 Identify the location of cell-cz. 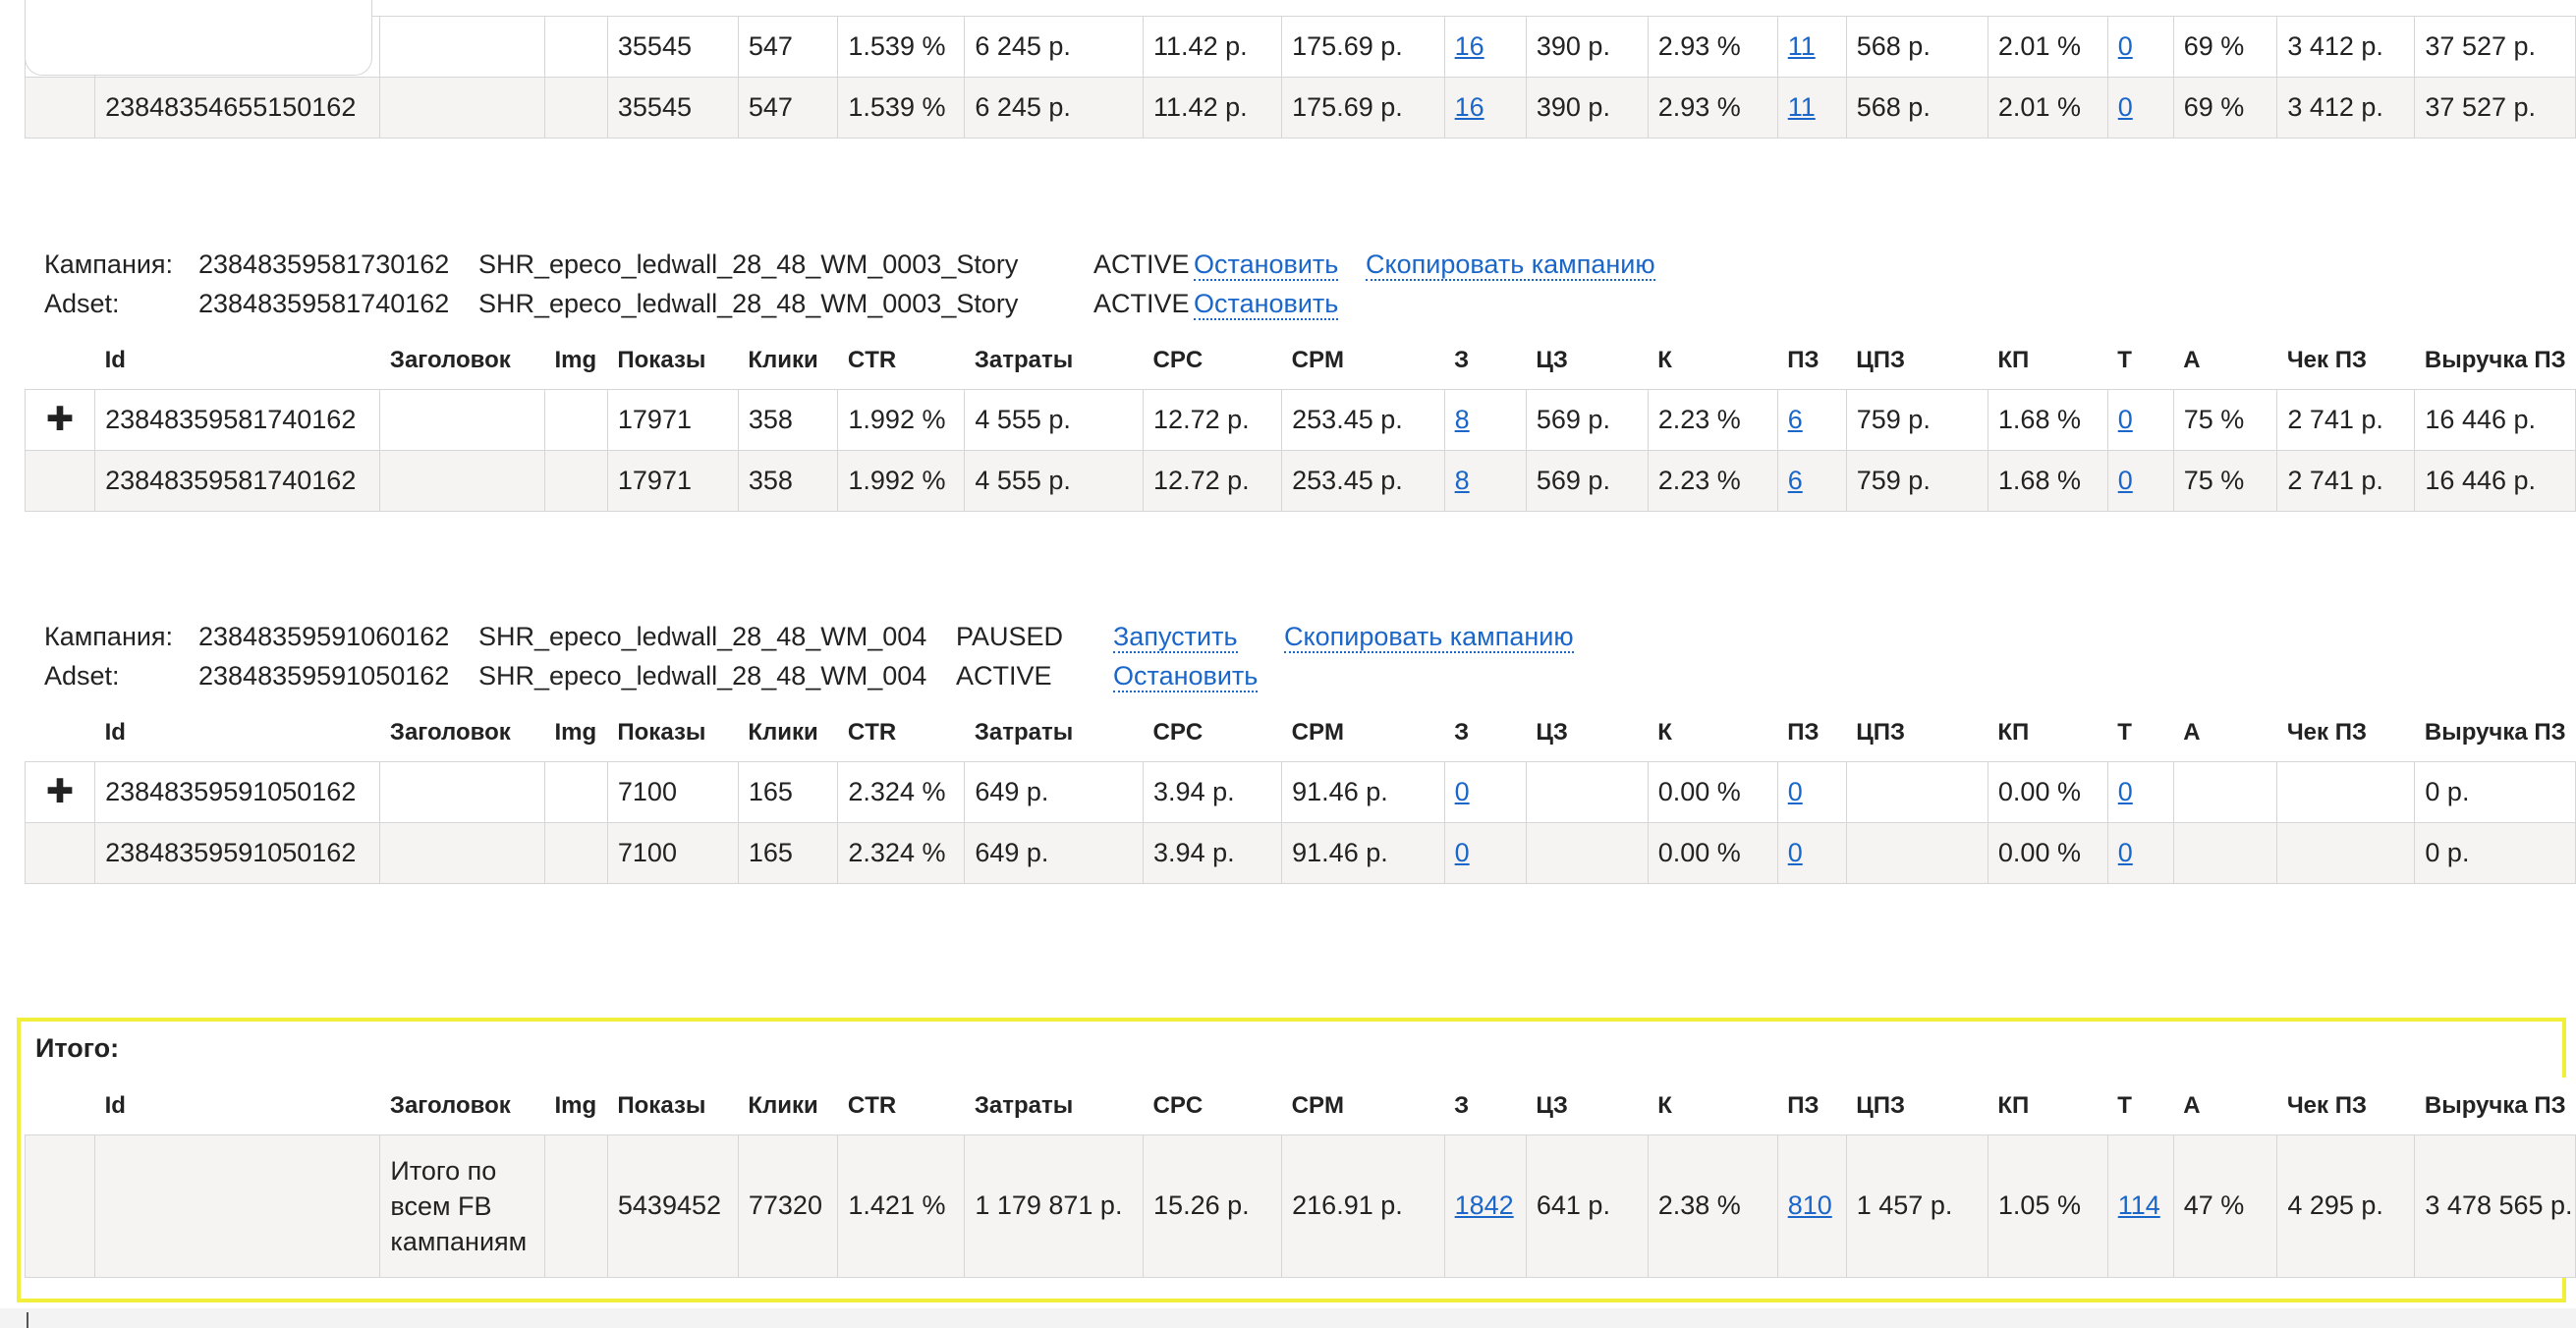
(1587, 852).